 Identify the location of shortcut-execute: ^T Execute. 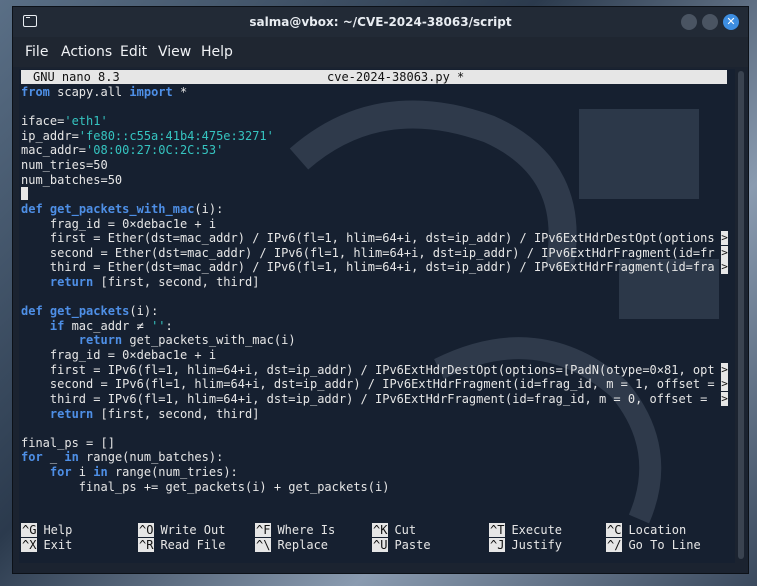
(525, 530).